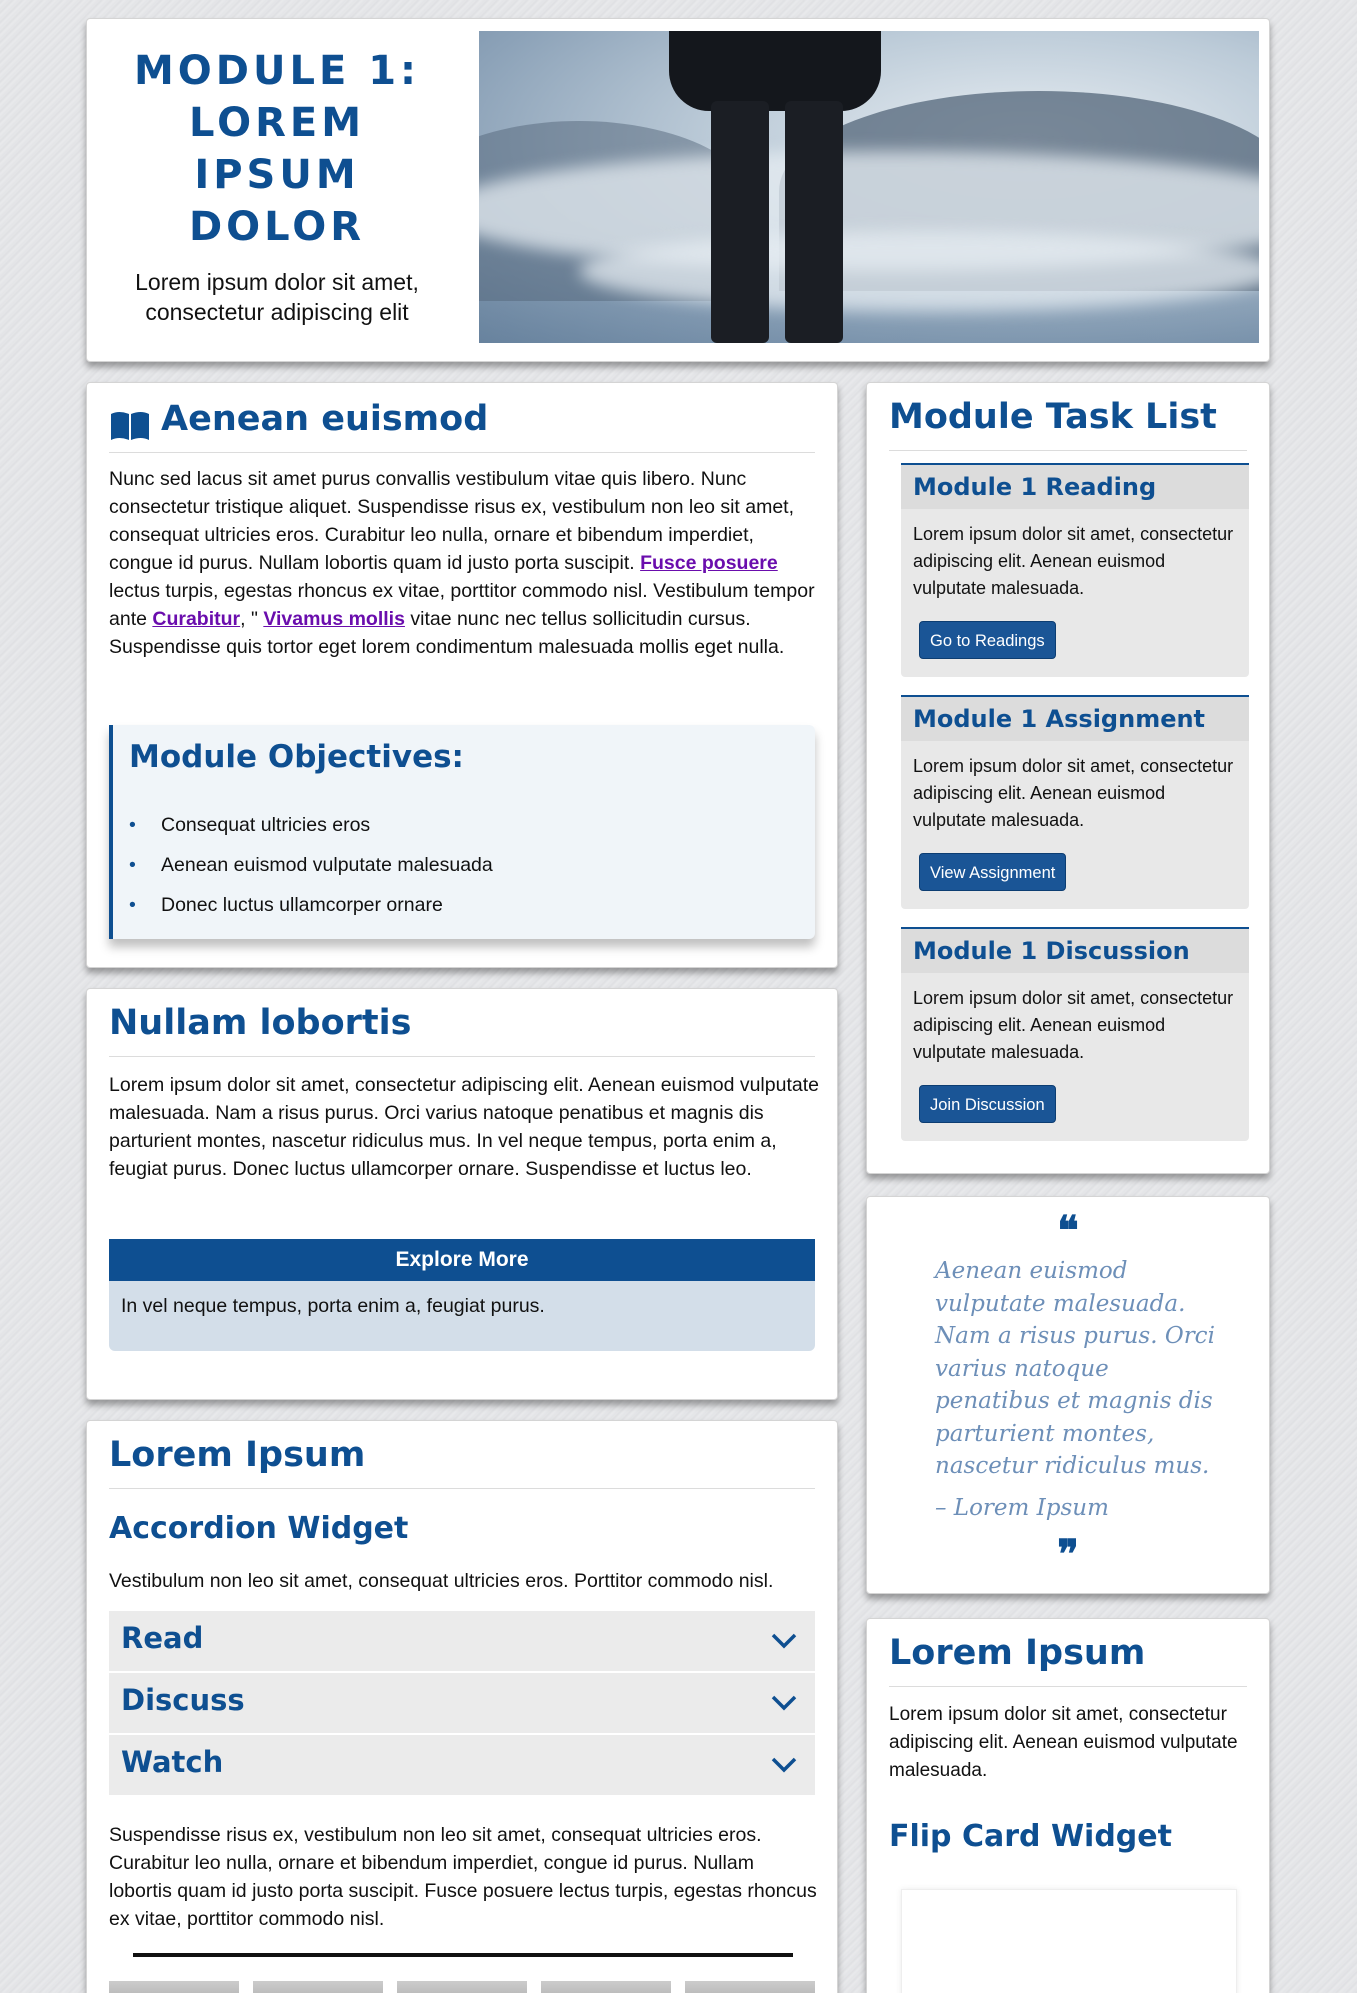 This screenshot has height=1993, width=1357. Describe the element at coordinates (130, 423) in the screenshot. I see `book-icon` at that location.